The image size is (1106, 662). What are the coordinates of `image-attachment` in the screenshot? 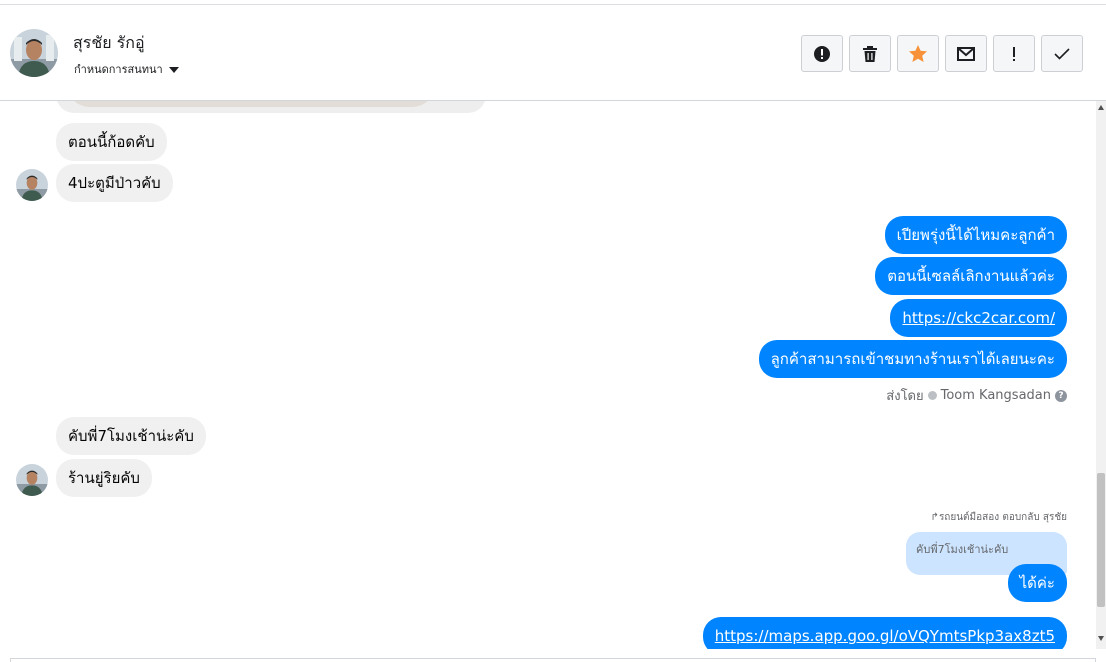 It's located at (271, 107).